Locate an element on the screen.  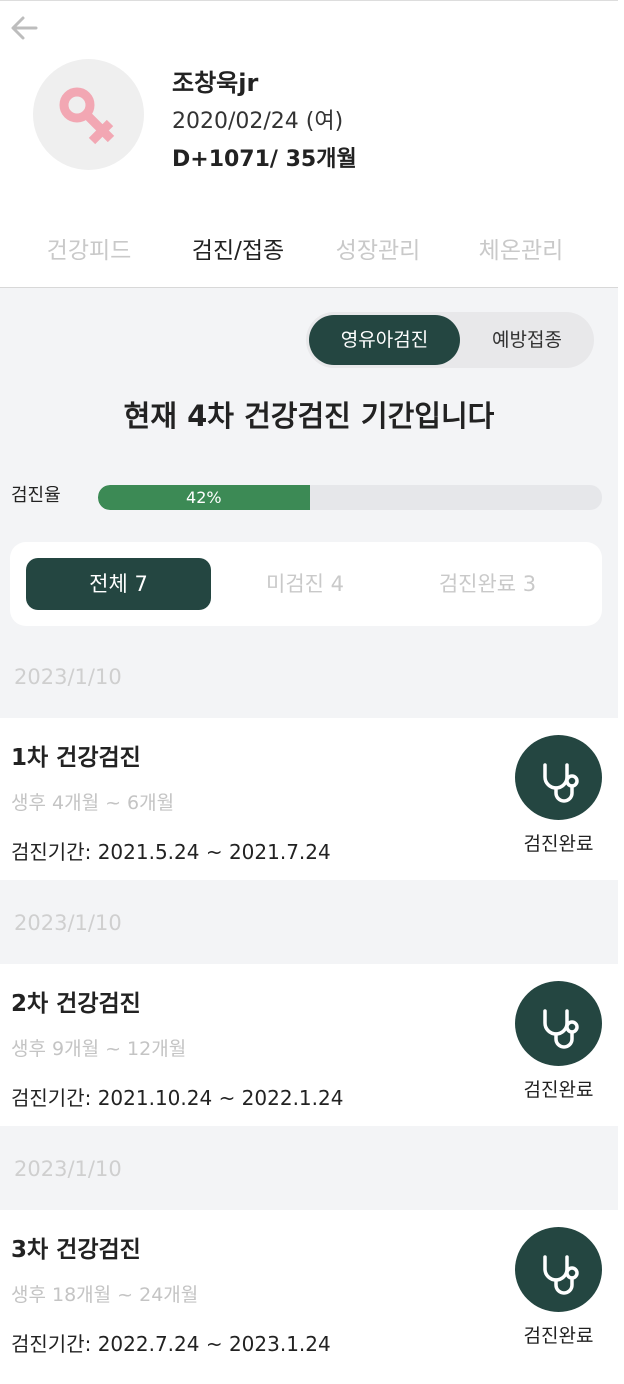
checkup-title: 1차 건강검진 is located at coordinates (76, 758).